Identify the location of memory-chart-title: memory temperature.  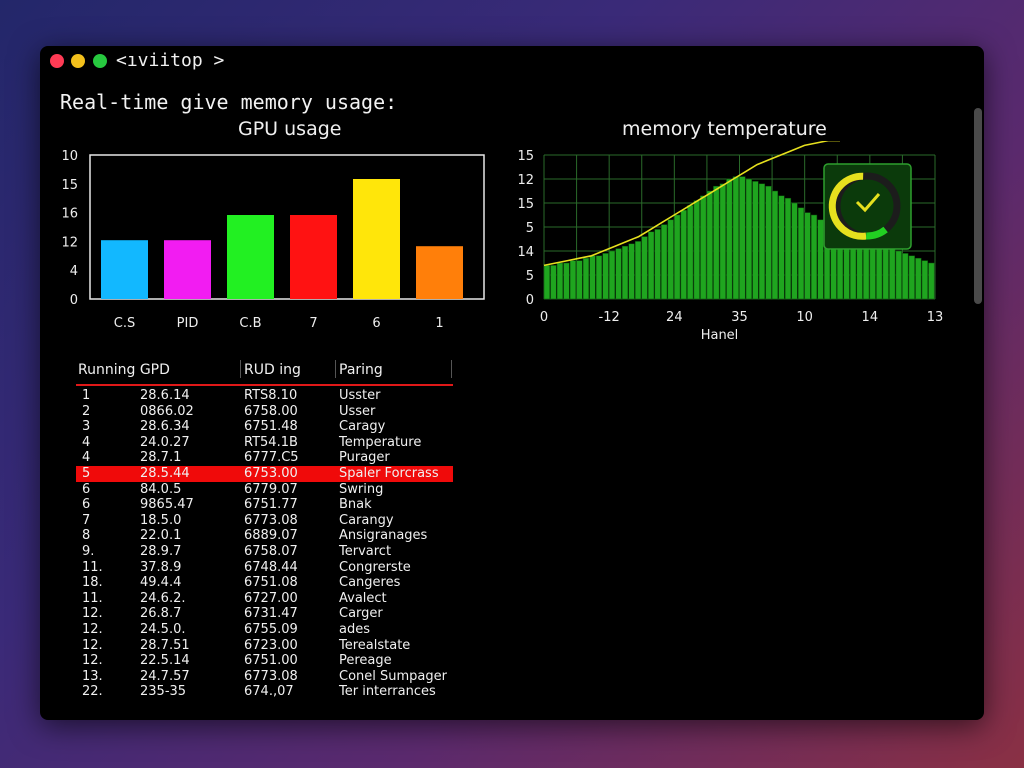
(724, 129).